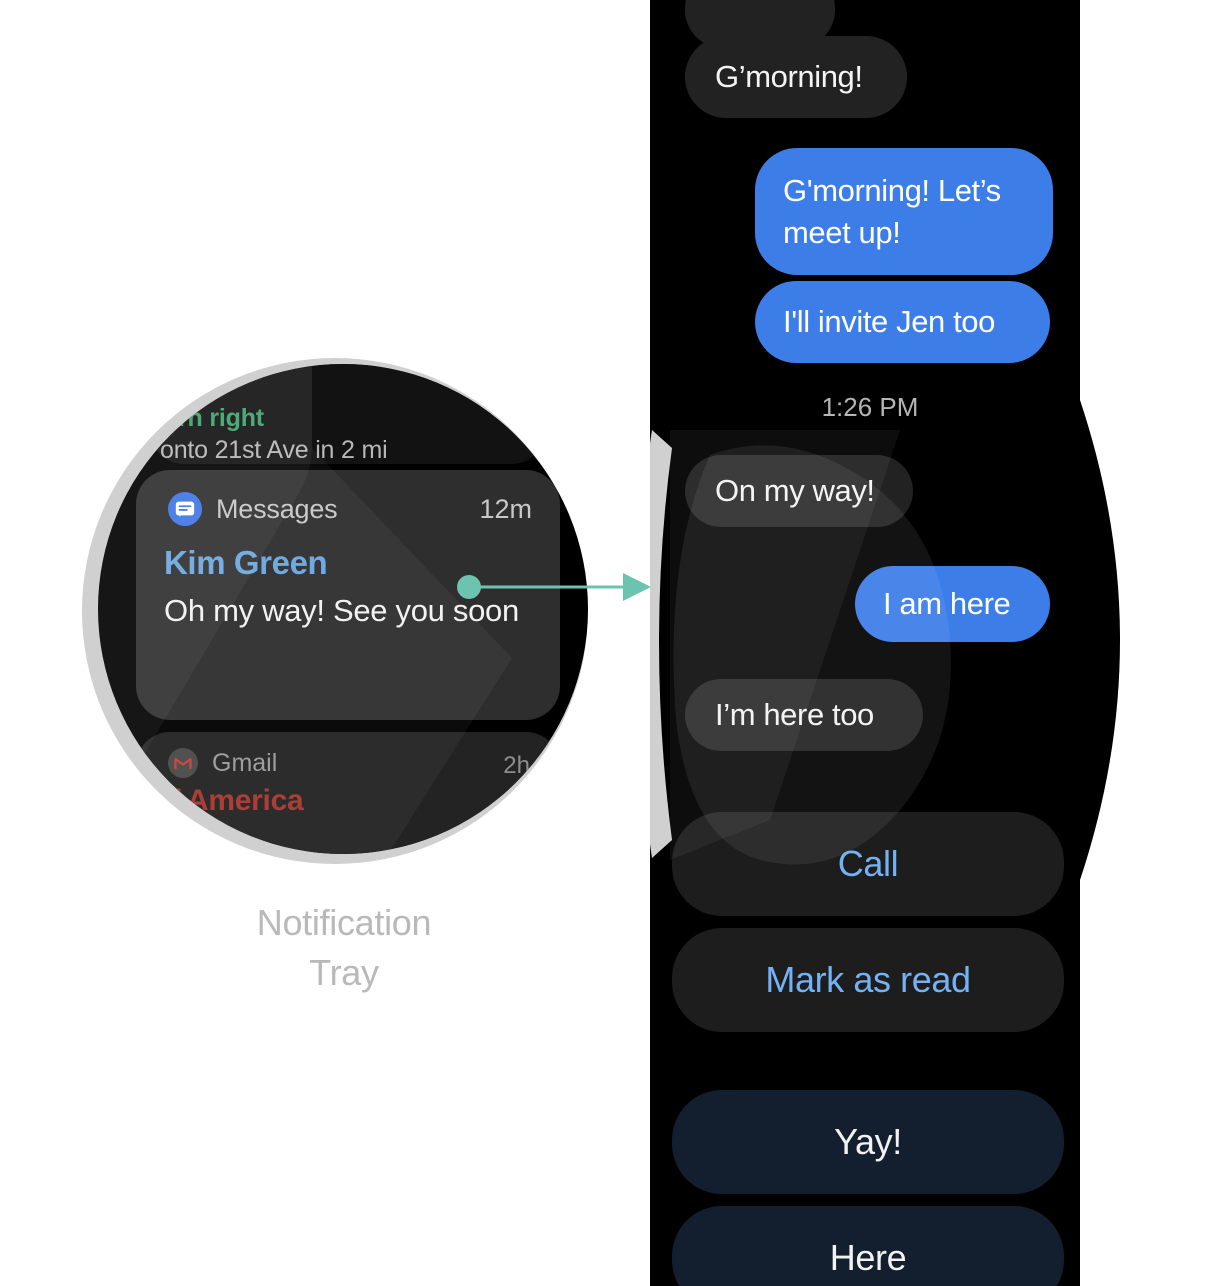  What do you see at coordinates (554, 587) in the screenshot?
I see `connector-arrow` at bounding box center [554, 587].